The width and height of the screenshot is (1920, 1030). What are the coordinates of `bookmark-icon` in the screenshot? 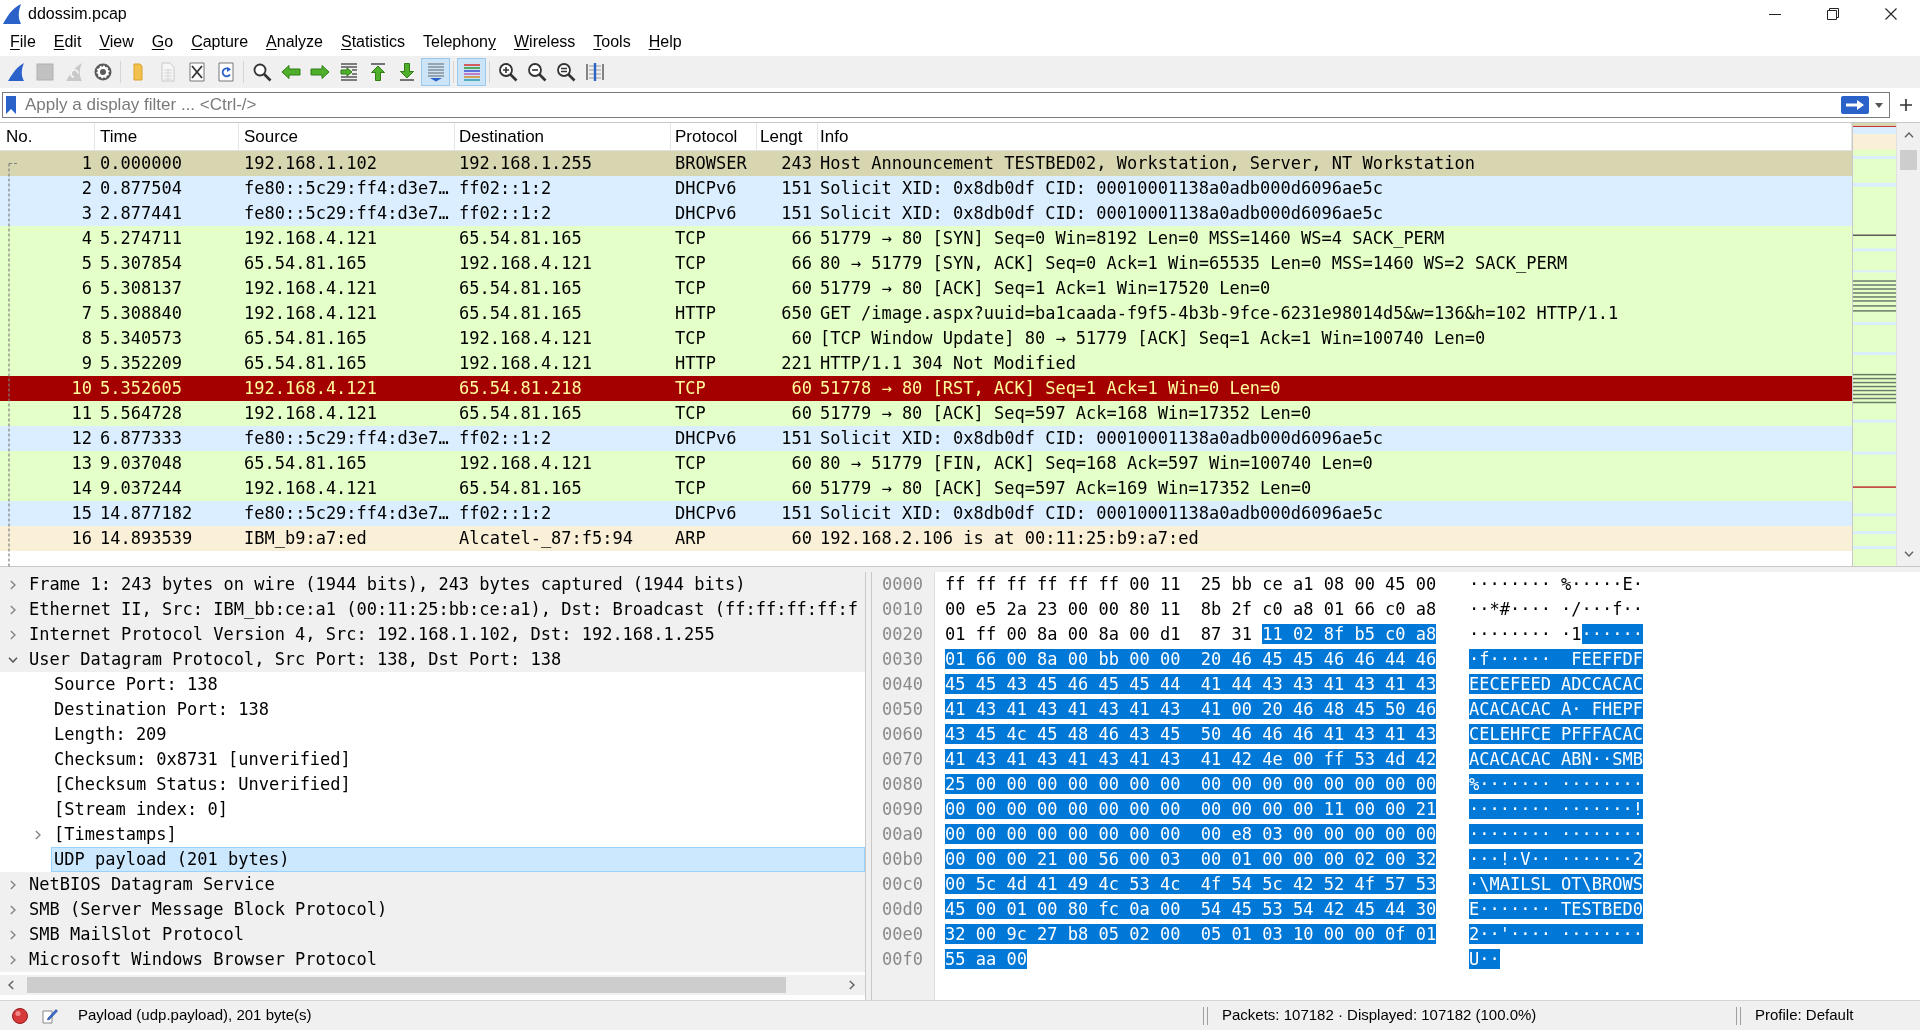 It's located at (11, 105).